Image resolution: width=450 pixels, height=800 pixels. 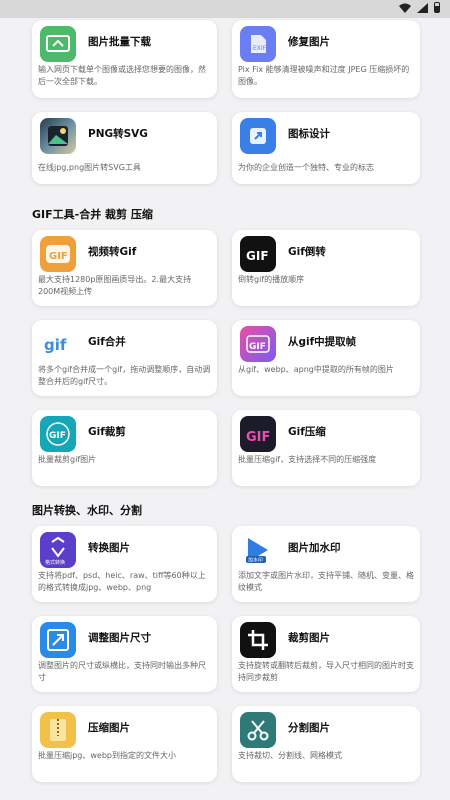 What do you see at coordinates (58, 550) in the screenshot?
I see `convert-format-icon: 格式转换` at bounding box center [58, 550].